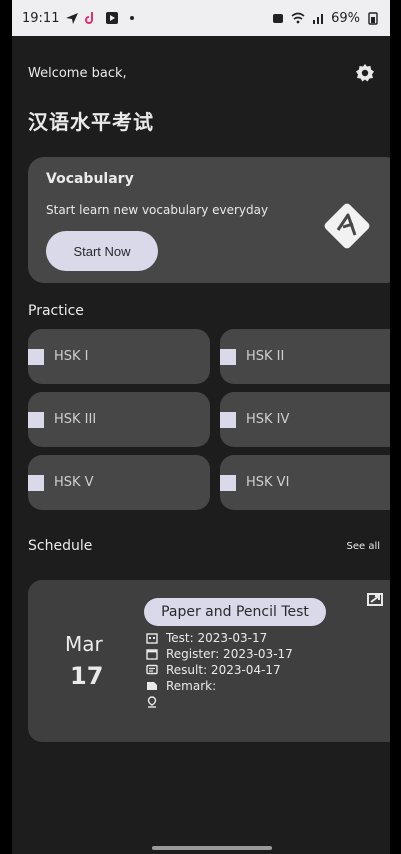 The height and width of the screenshot is (854, 401). I want to click on wifi-icon, so click(298, 18).